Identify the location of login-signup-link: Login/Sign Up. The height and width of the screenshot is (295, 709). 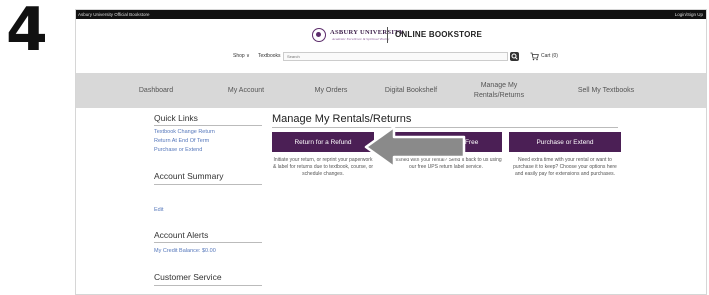
(689, 14).